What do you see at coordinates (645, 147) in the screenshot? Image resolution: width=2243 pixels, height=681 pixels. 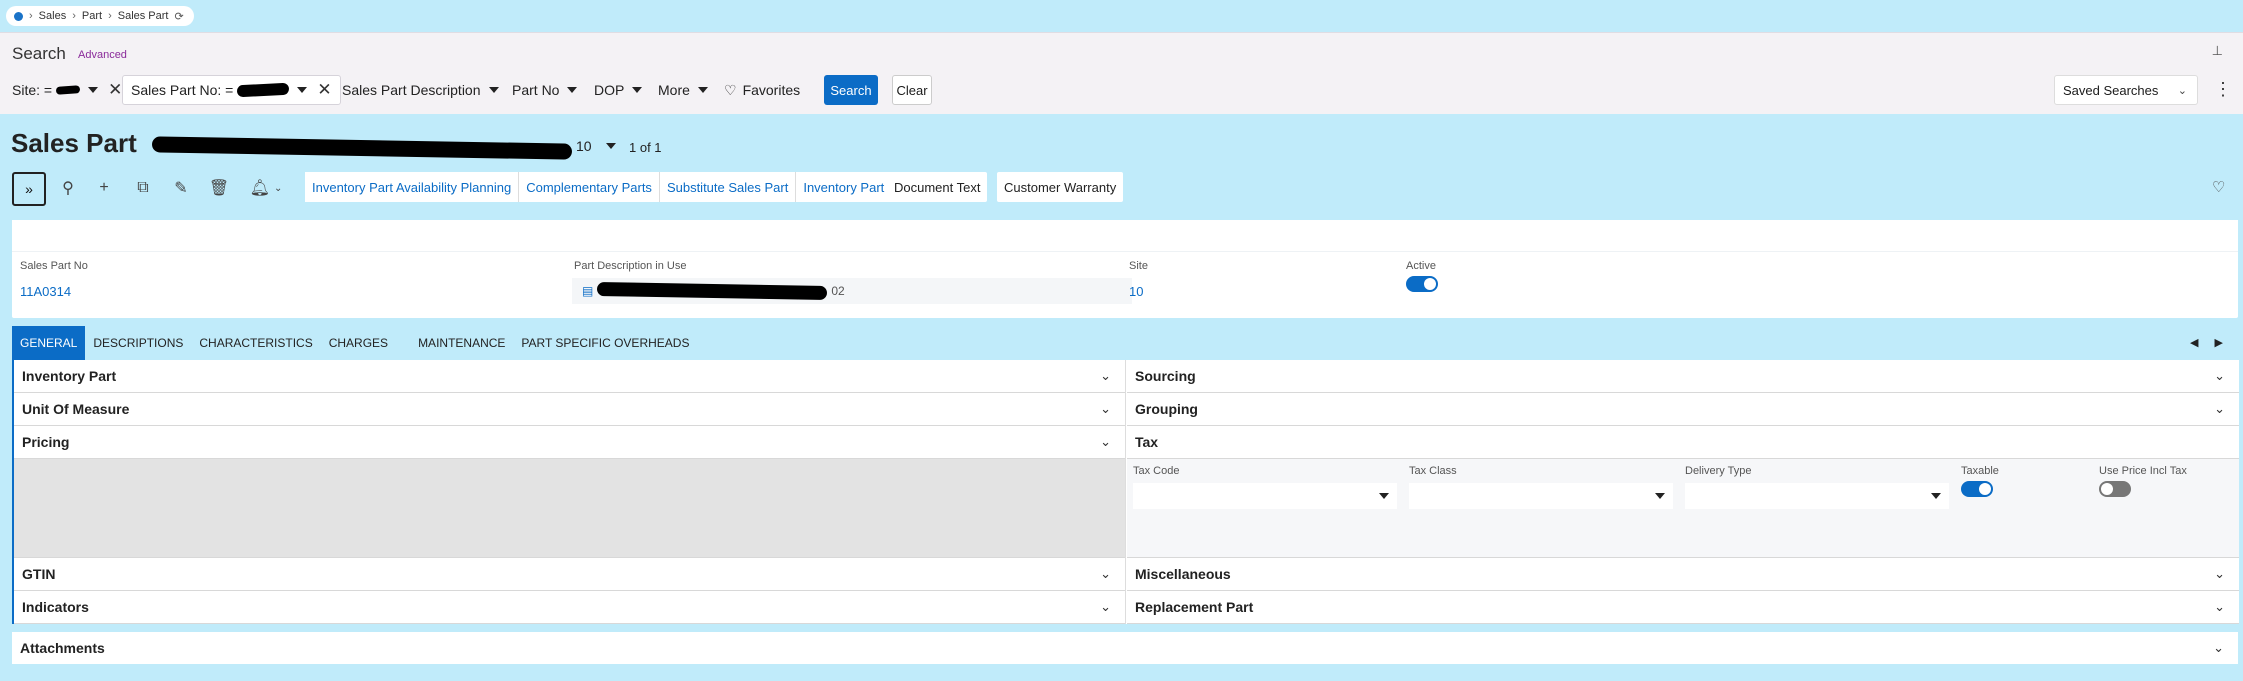 I see `record-count: 1 of 1` at bounding box center [645, 147].